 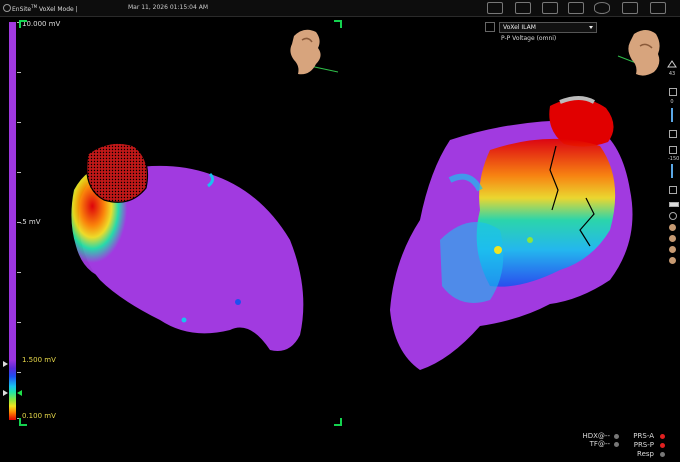 I want to click on opacity-slider, so click(x=672, y=115).